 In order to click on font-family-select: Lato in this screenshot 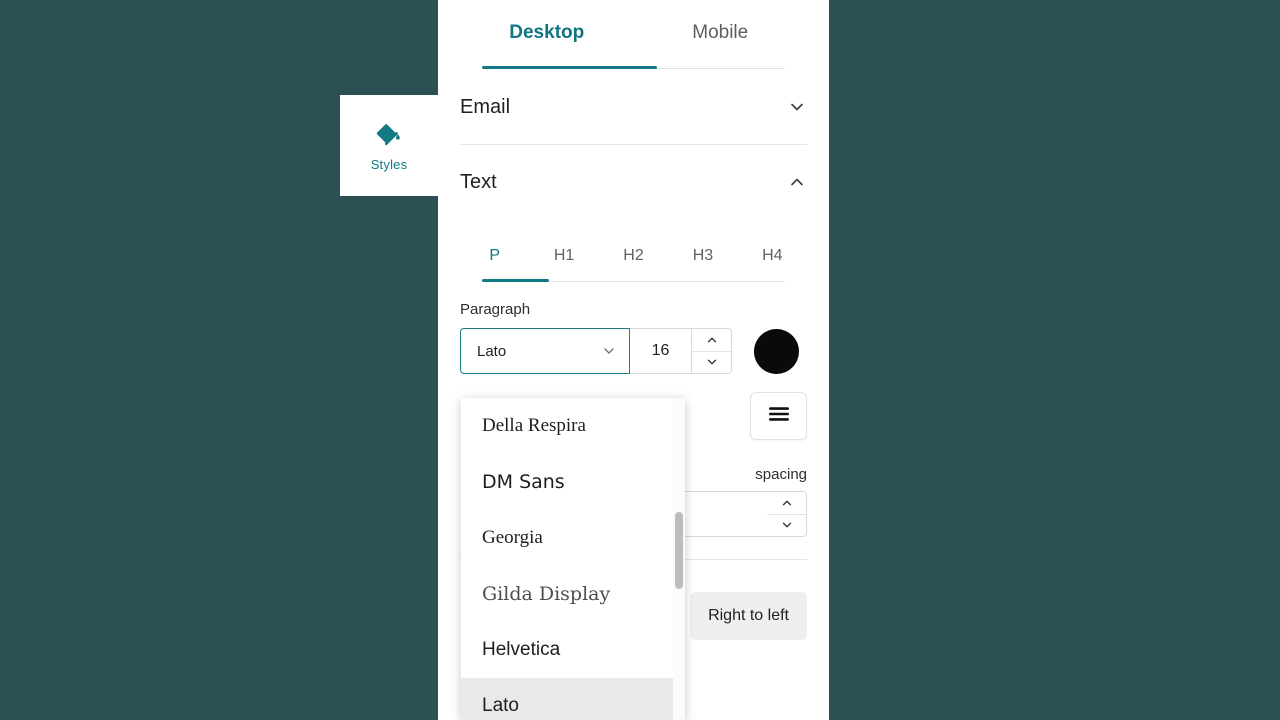, I will do `click(545, 351)`.